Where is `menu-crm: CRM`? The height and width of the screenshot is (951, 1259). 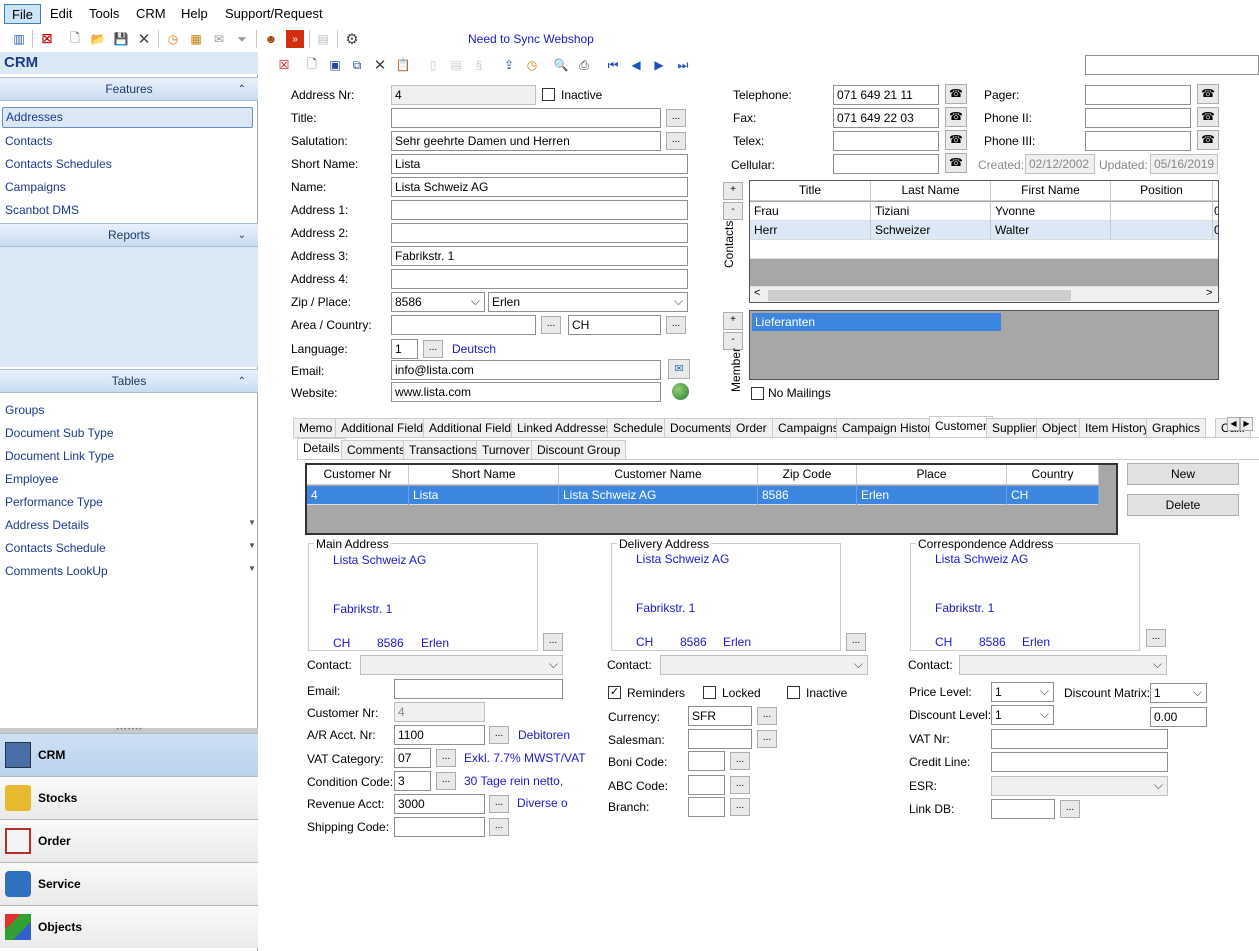 menu-crm: CRM is located at coordinates (151, 14).